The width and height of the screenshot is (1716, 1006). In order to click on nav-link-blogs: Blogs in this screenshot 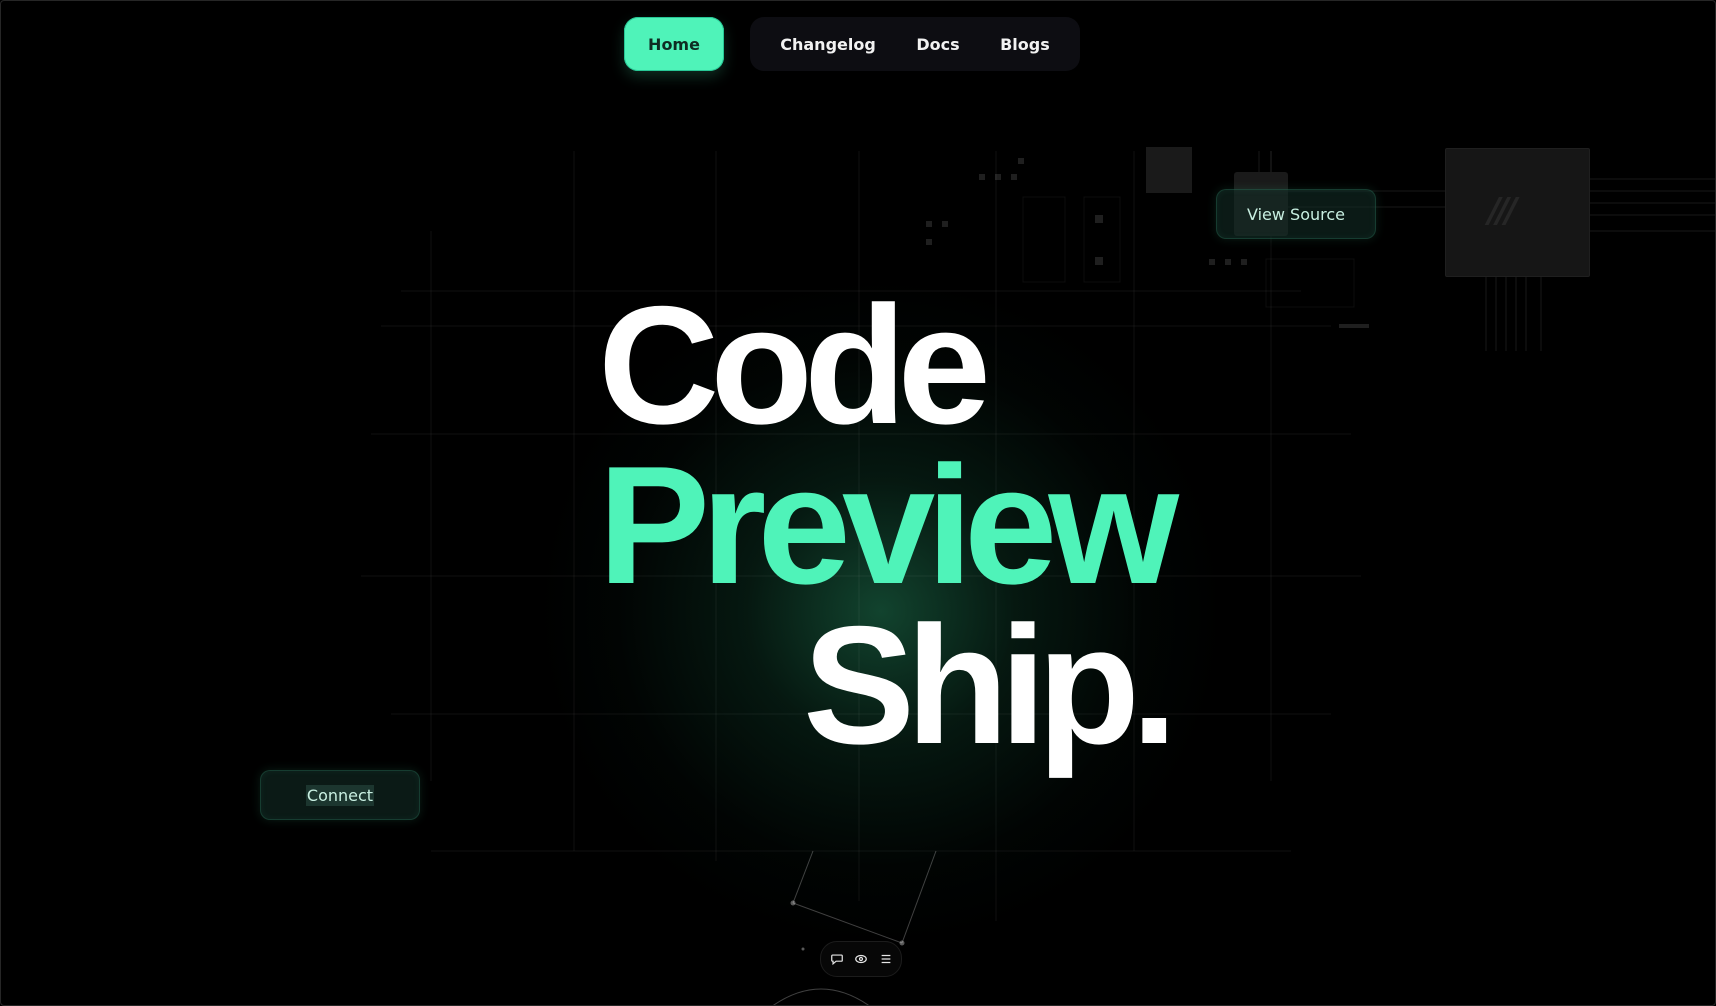, I will do `click(1025, 44)`.